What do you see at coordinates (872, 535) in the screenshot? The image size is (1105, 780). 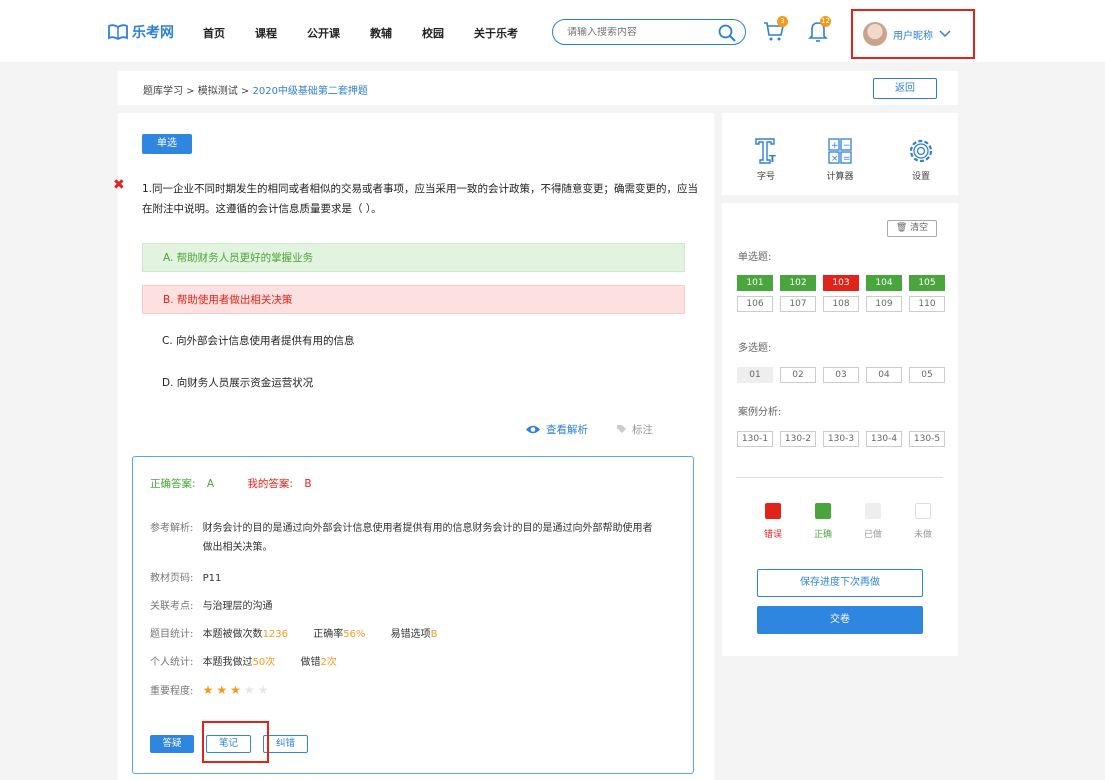 I see `legend-done-label: 已做` at bounding box center [872, 535].